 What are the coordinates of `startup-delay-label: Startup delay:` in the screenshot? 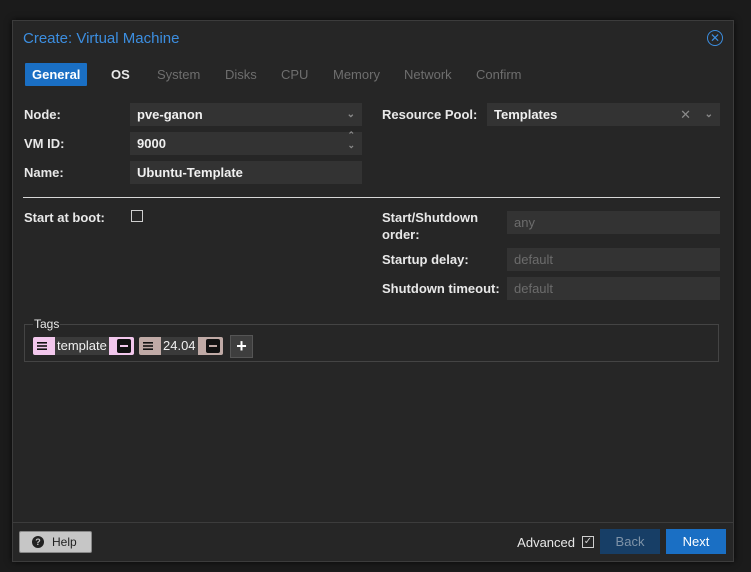 It's located at (425, 259).